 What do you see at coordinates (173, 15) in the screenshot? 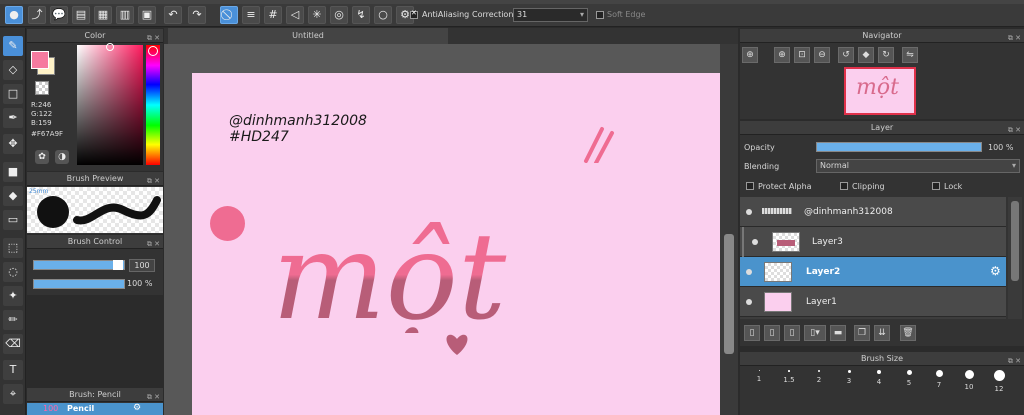
I see `undo-icon: ↶` at bounding box center [173, 15].